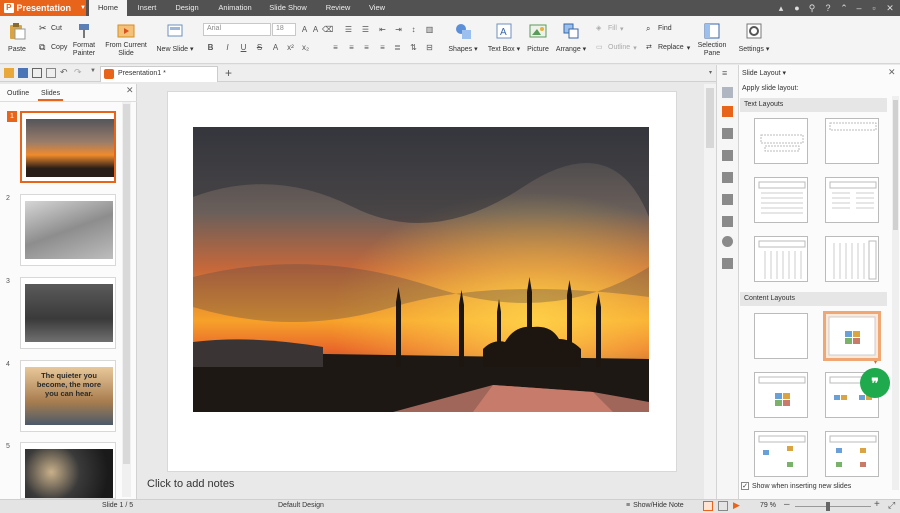 The width and height of the screenshot is (900, 513). What do you see at coordinates (463, 38) in the screenshot?
I see `shapes-button: Shapes ▾` at bounding box center [463, 38].